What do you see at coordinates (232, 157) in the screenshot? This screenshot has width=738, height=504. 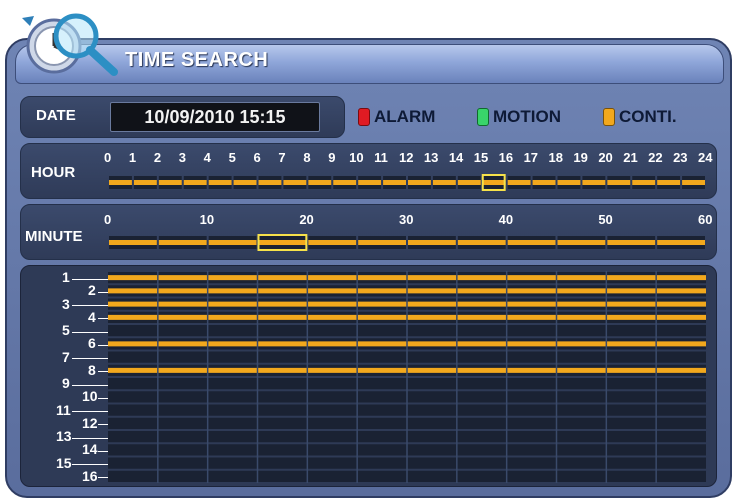 I see `hour-tick-label: 5` at bounding box center [232, 157].